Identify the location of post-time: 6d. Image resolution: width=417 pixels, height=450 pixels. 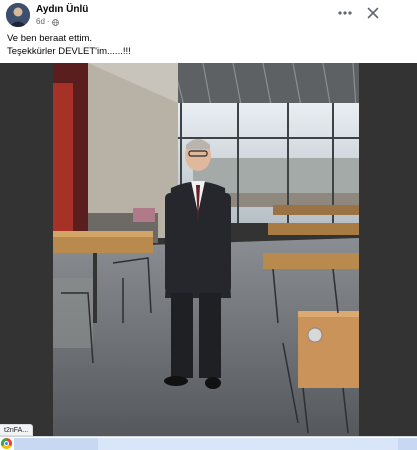
(40, 22).